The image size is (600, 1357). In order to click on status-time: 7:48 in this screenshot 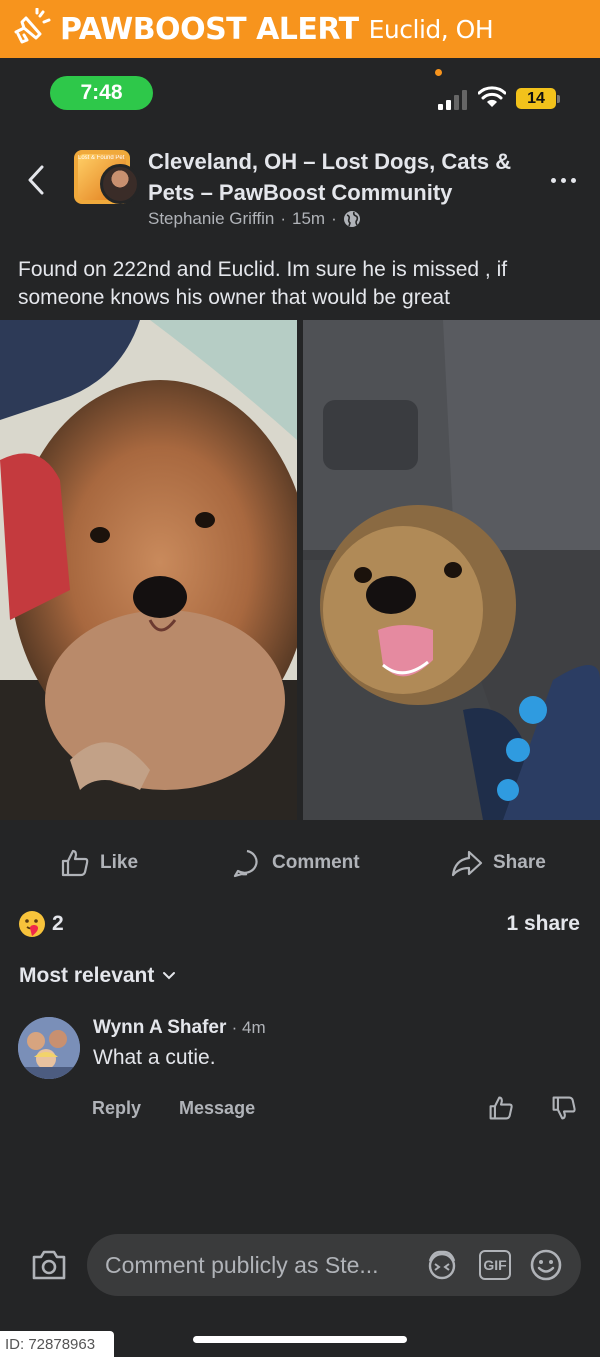, I will do `click(101, 93)`.